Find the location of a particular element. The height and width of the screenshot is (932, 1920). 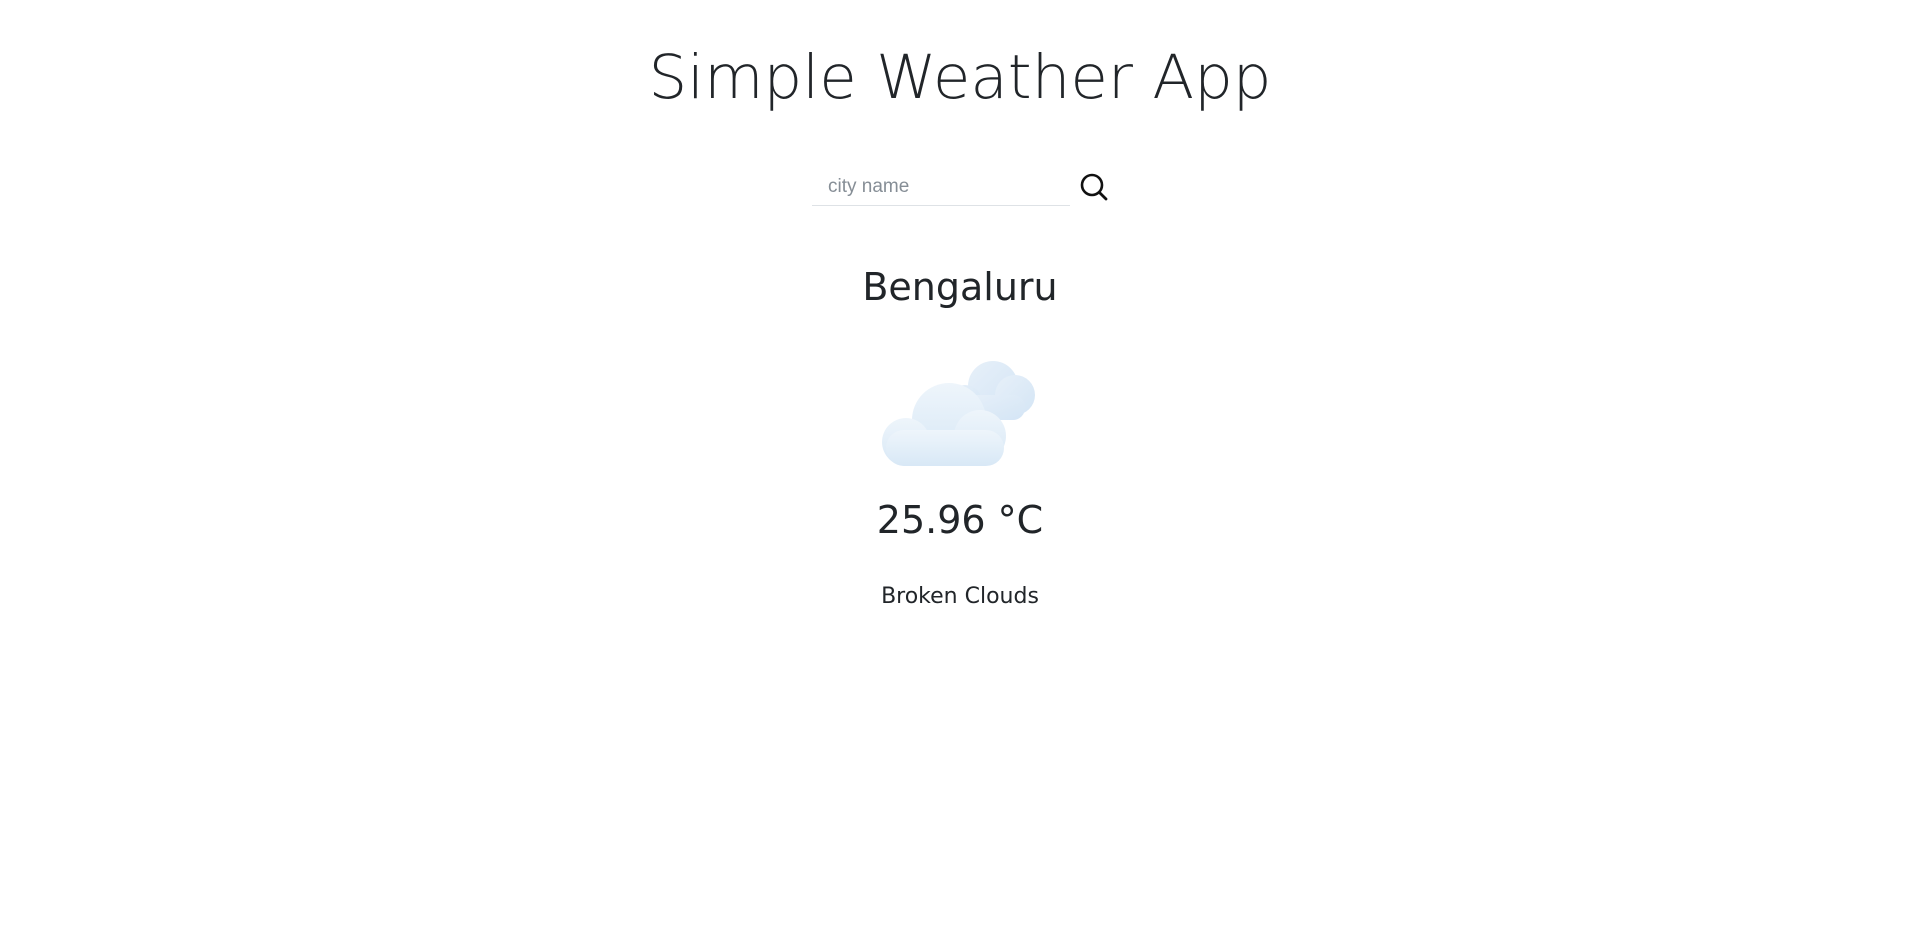

weather-condition: Broken Clouds is located at coordinates (960, 596).